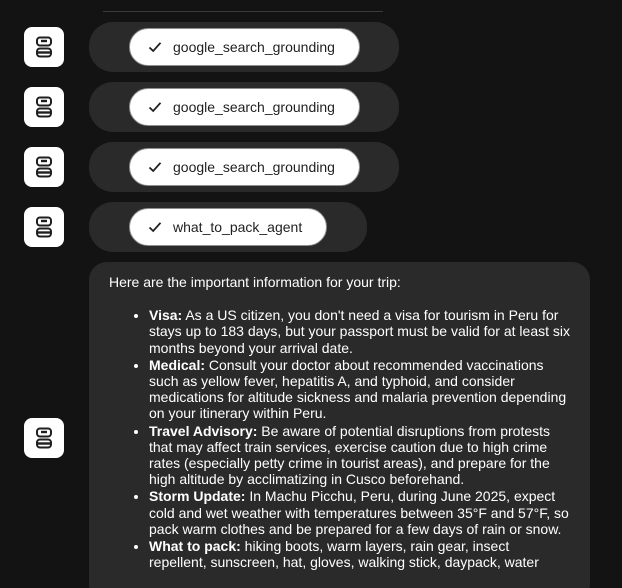  What do you see at coordinates (243, 11) in the screenshot?
I see `divider` at bounding box center [243, 11].